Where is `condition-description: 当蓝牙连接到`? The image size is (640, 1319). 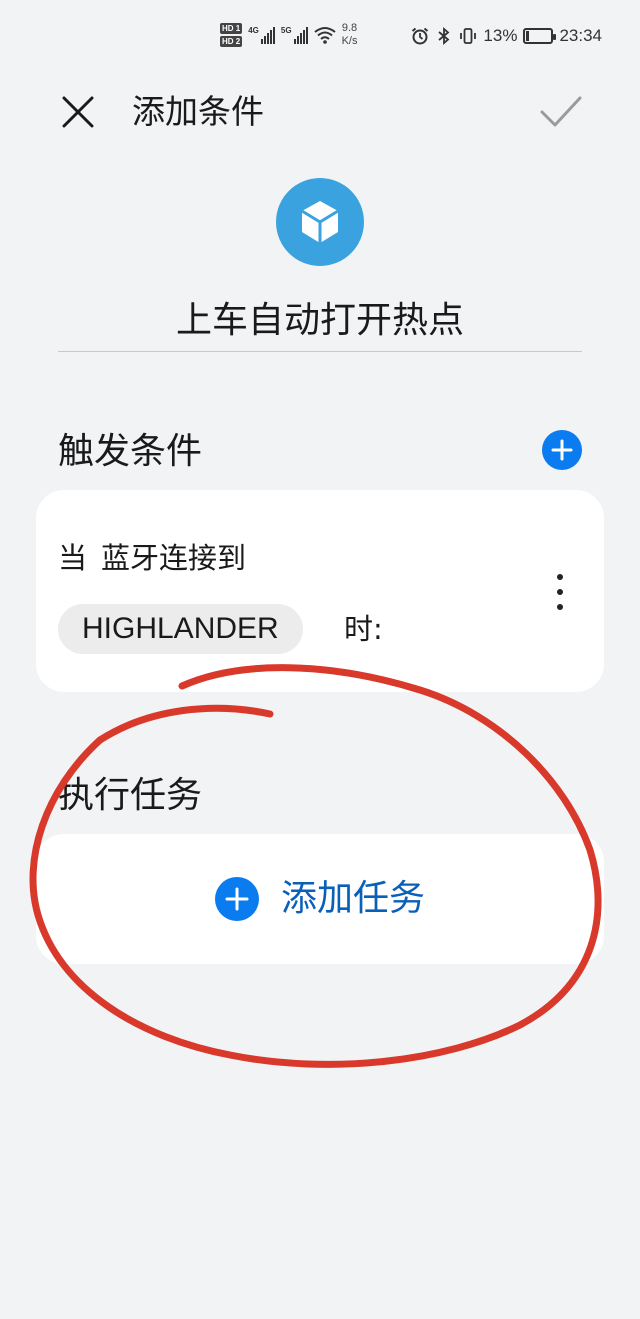 condition-description: 当蓝牙连接到 is located at coordinates (152, 558).